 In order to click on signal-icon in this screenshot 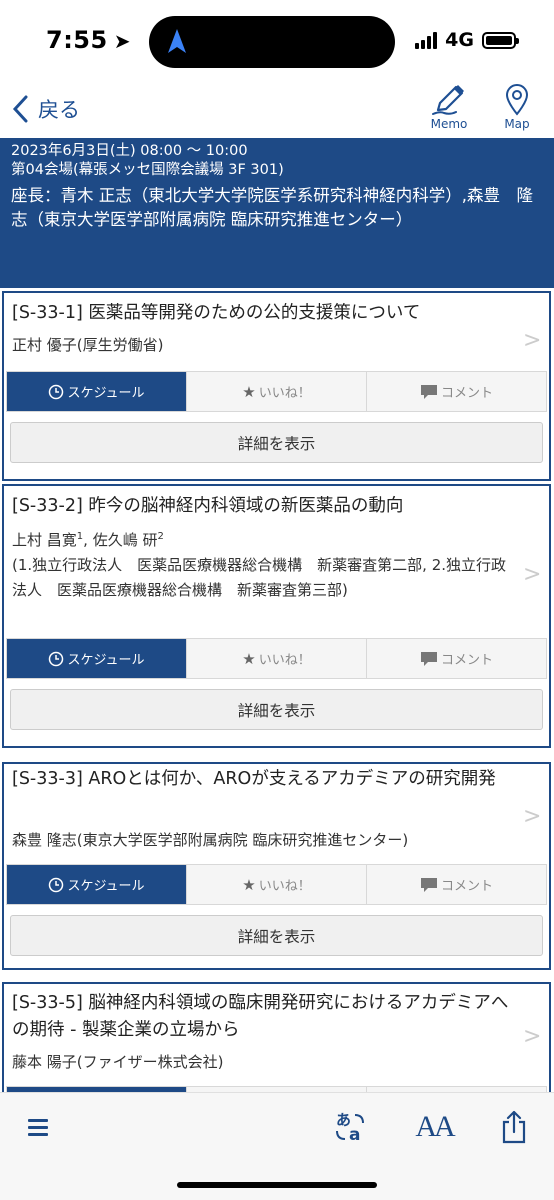, I will do `click(426, 40)`.